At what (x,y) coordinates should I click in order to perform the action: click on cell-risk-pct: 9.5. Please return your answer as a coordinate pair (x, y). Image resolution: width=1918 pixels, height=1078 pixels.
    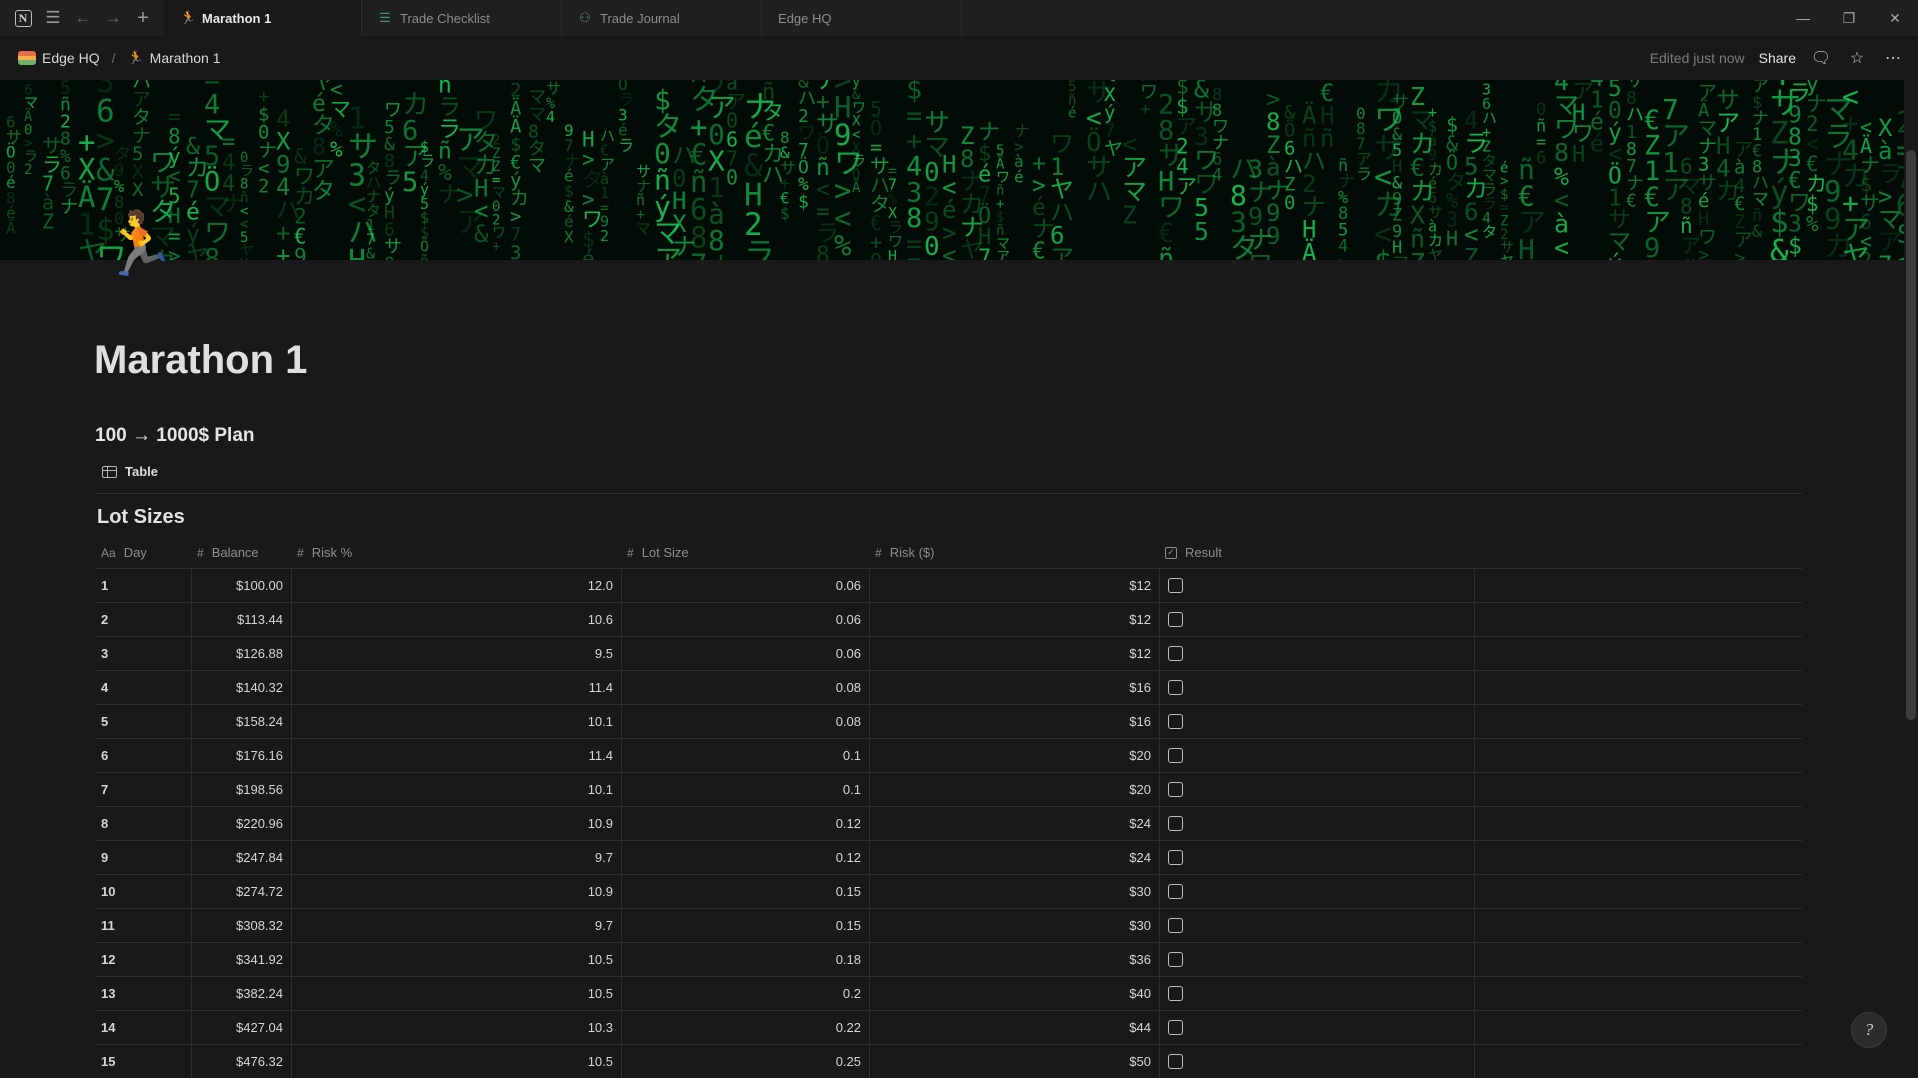
    Looking at the image, I should click on (457, 653).